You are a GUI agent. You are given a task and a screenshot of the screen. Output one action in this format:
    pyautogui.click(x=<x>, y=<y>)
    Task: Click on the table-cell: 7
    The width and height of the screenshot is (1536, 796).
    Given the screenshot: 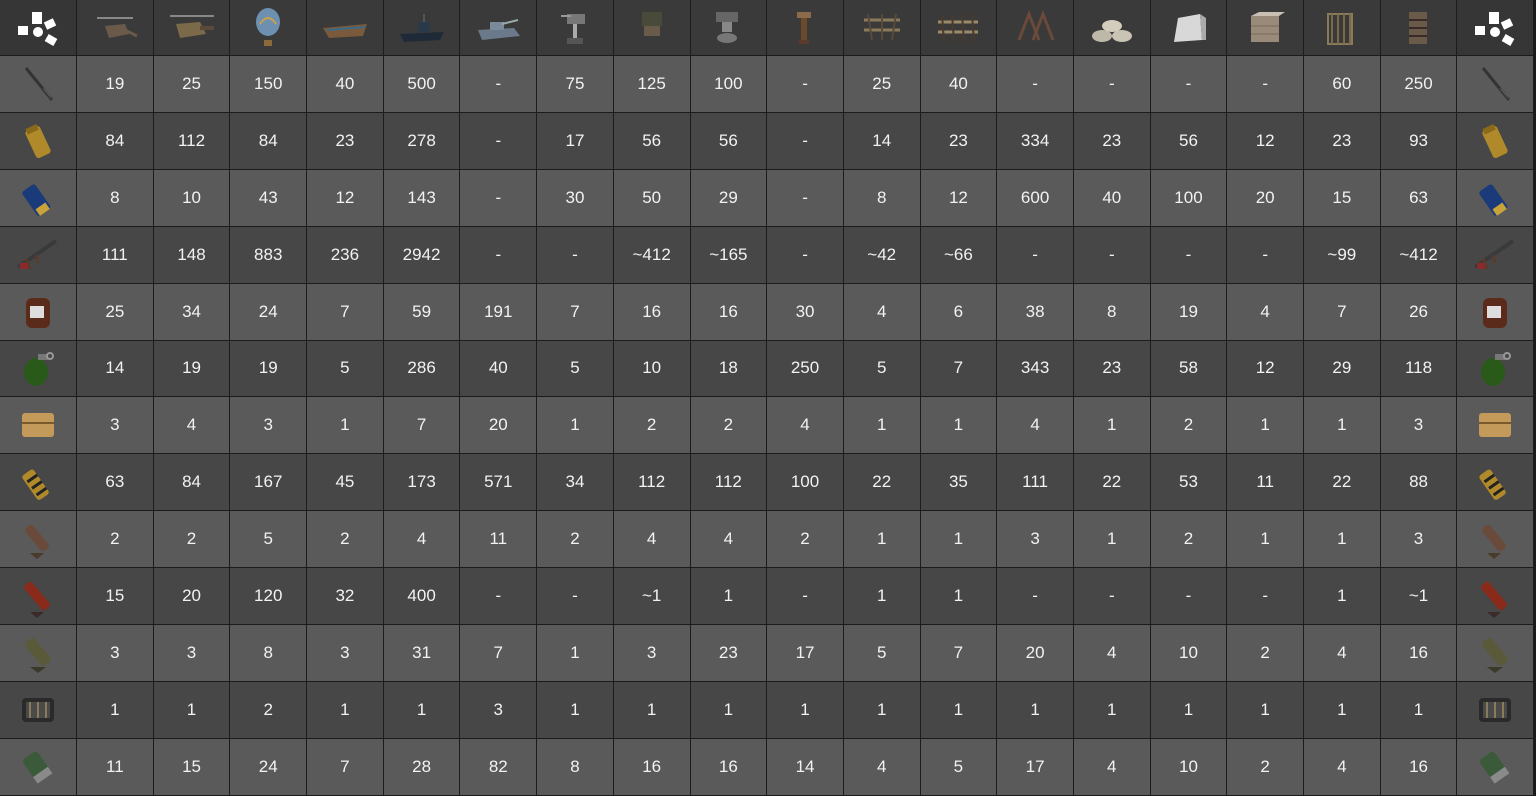 What is the action you would take?
    pyautogui.click(x=422, y=426)
    